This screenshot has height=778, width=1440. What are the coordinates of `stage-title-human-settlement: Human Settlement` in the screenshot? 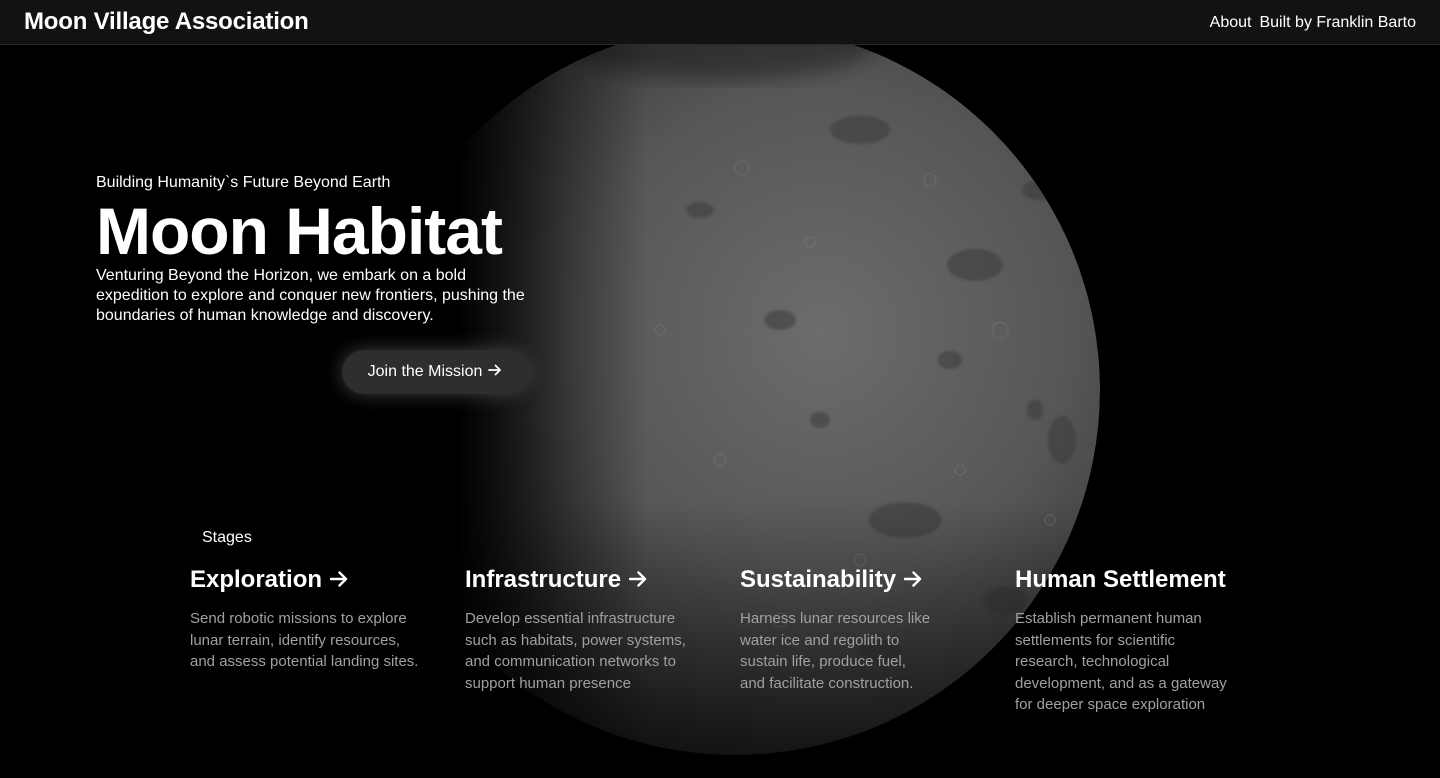 It's located at (1152, 580).